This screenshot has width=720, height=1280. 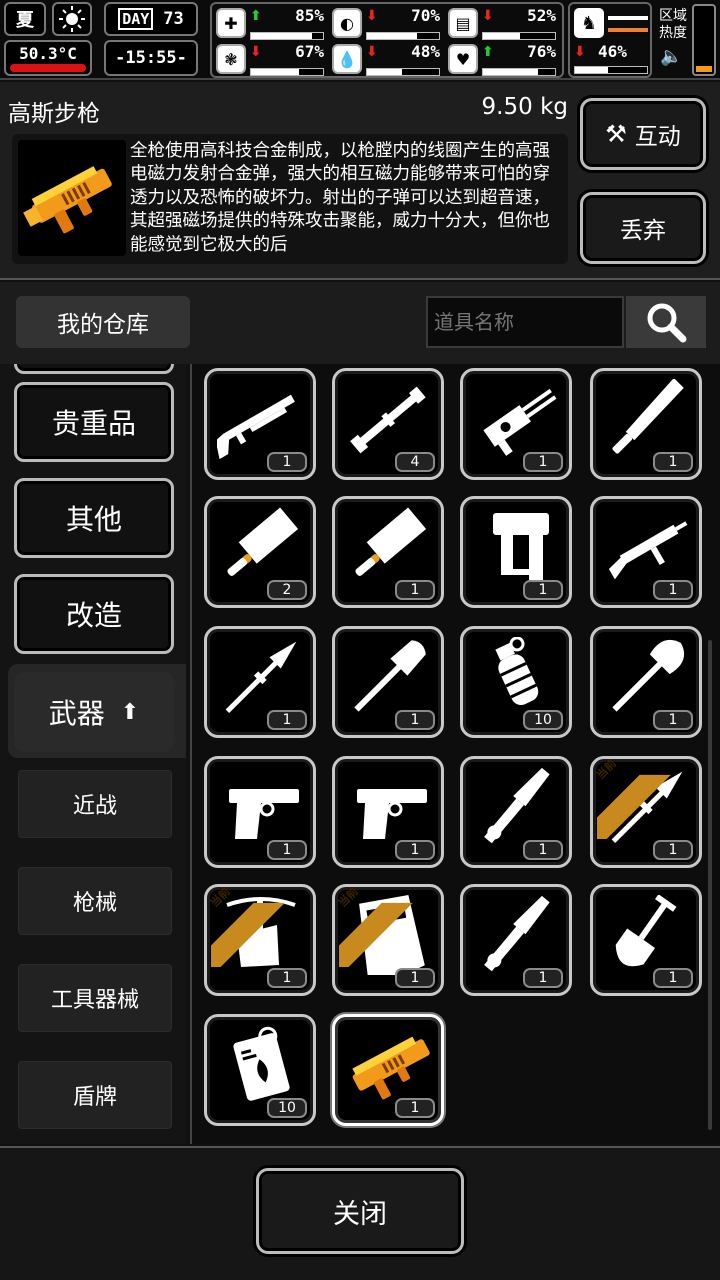 I want to click on category-weapons: 武器 ⬆, so click(x=94, y=712).